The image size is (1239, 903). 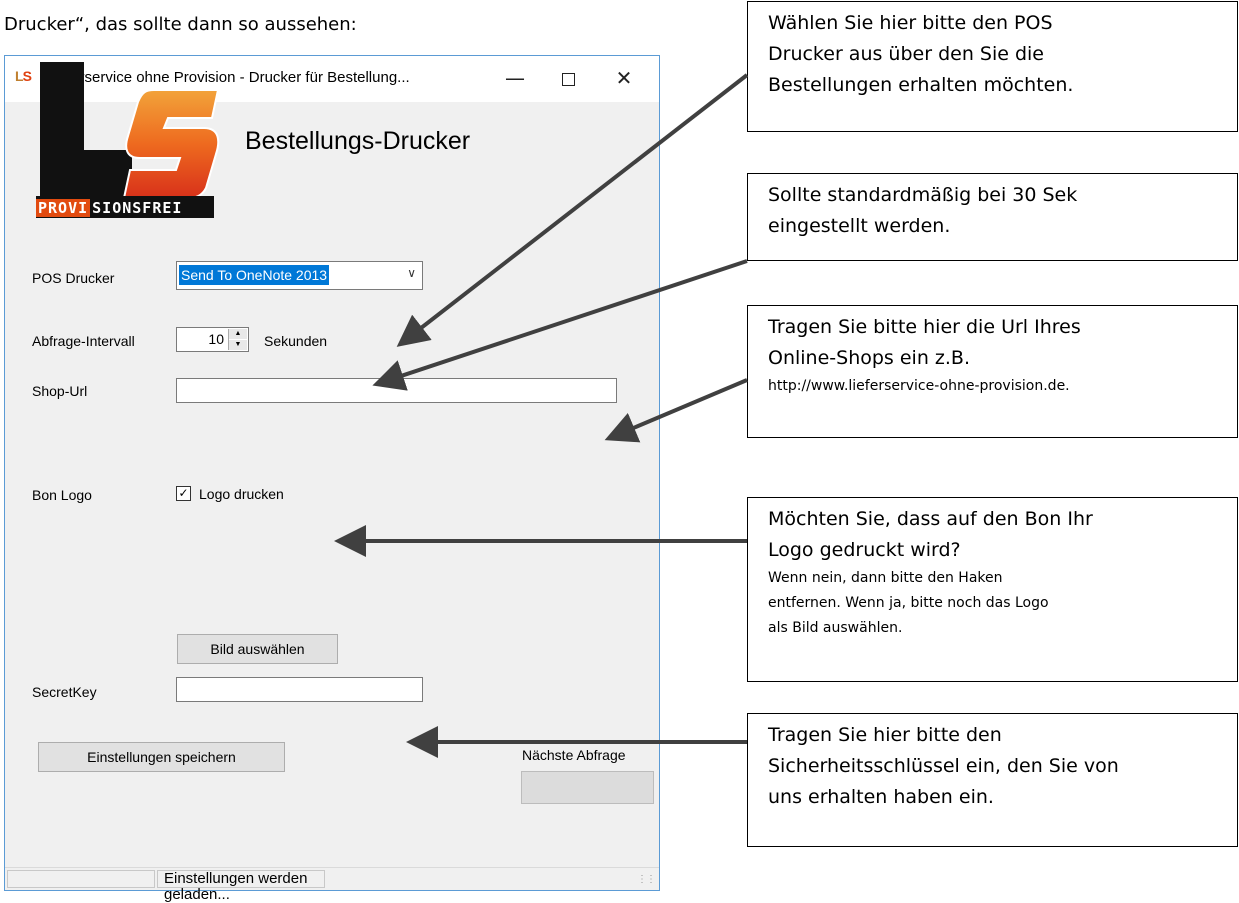 I want to click on arrow-shop-url, so click(x=676, y=410).